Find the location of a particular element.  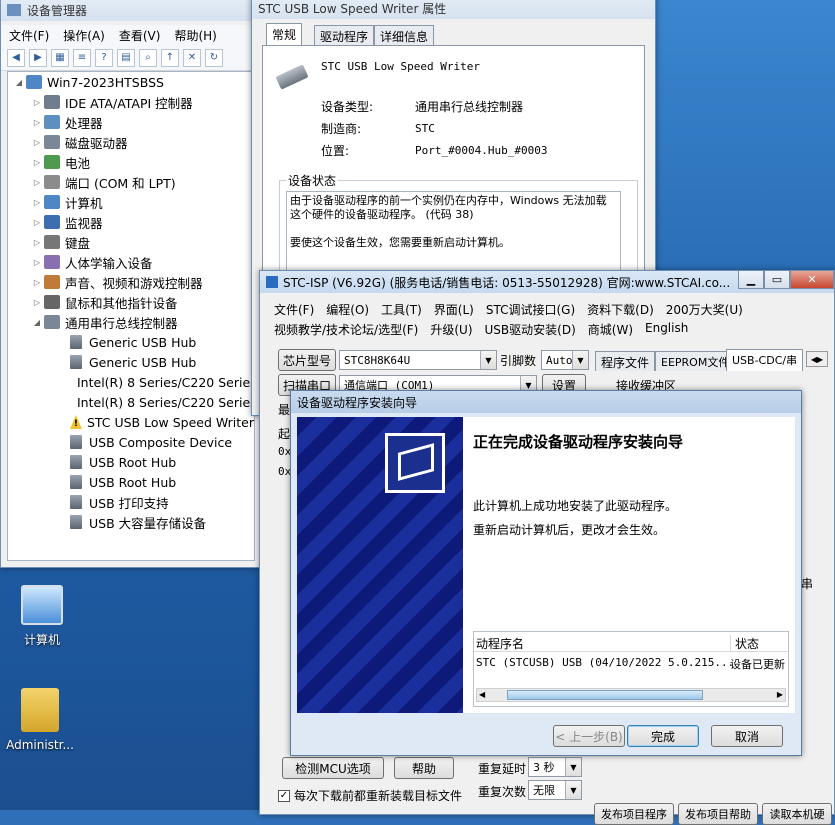

finish-button: 完成 is located at coordinates (663, 736).